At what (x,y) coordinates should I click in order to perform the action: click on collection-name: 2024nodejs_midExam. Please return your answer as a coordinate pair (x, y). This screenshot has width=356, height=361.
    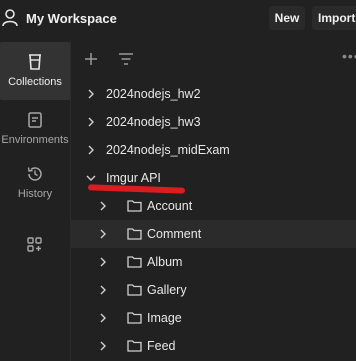
    Looking at the image, I should click on (168, 150).